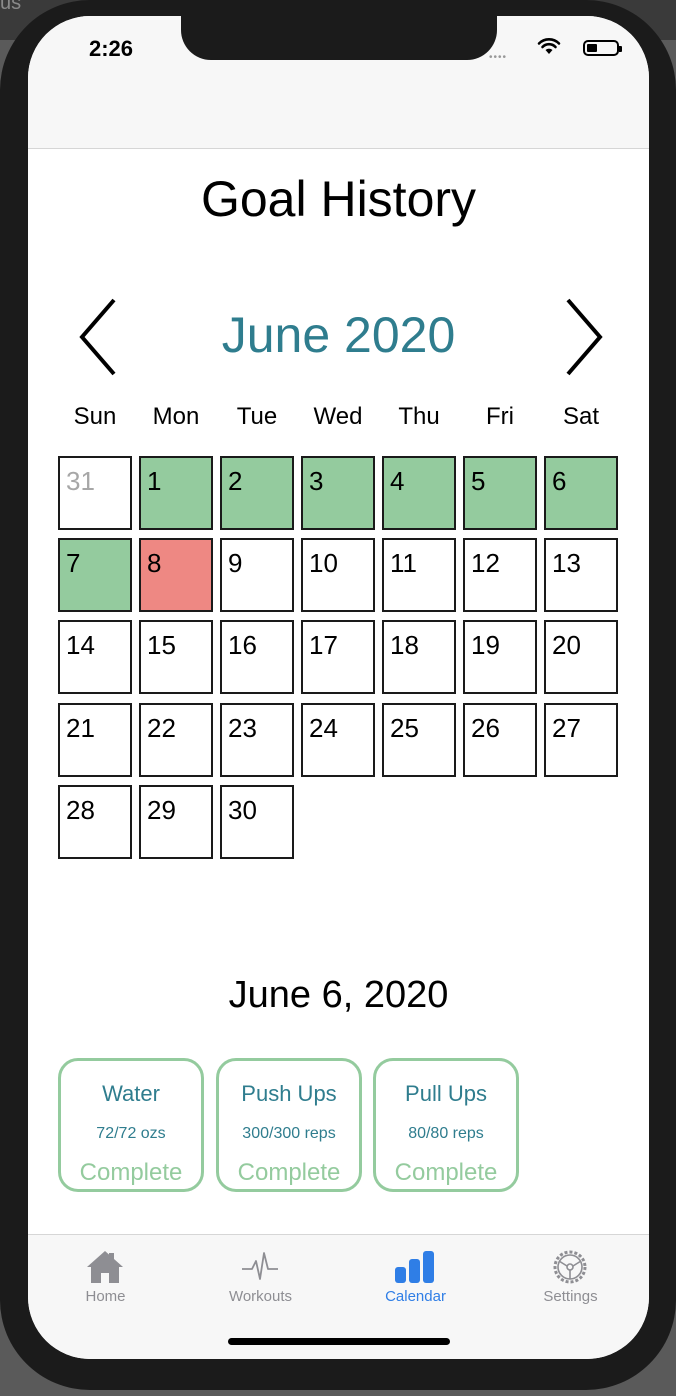 This screenshot has height=1396, width=676. What do you see at coordinates (235, 563) in the screenshot?
I see `day-number: 9` at bounding box center [235, 563].